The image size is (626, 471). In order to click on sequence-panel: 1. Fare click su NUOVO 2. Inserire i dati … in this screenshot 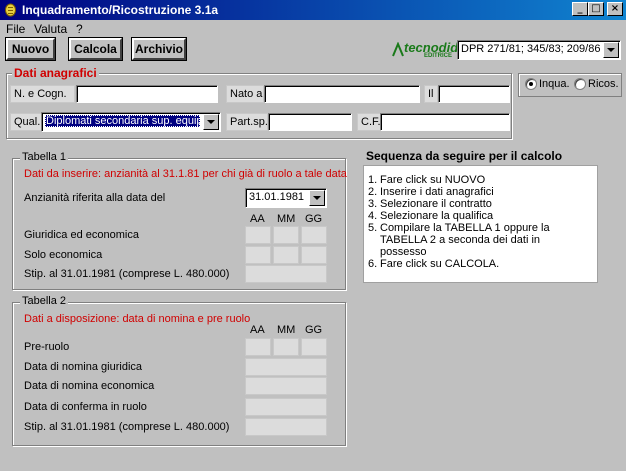, I will do `click(480, 224)`.